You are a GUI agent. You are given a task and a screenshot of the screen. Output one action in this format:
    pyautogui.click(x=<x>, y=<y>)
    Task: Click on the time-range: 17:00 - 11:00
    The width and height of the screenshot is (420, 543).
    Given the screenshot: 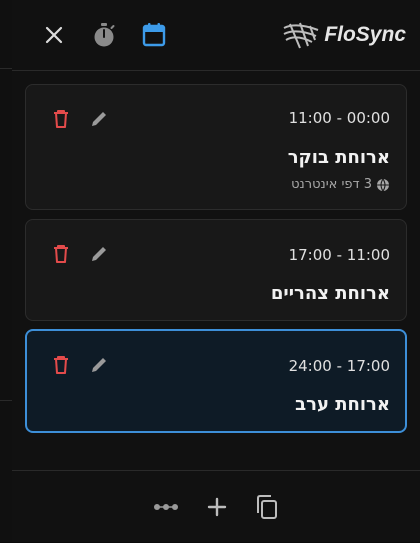 What is the action you would take?
    pyautogui.click(x=339, y=255)
    